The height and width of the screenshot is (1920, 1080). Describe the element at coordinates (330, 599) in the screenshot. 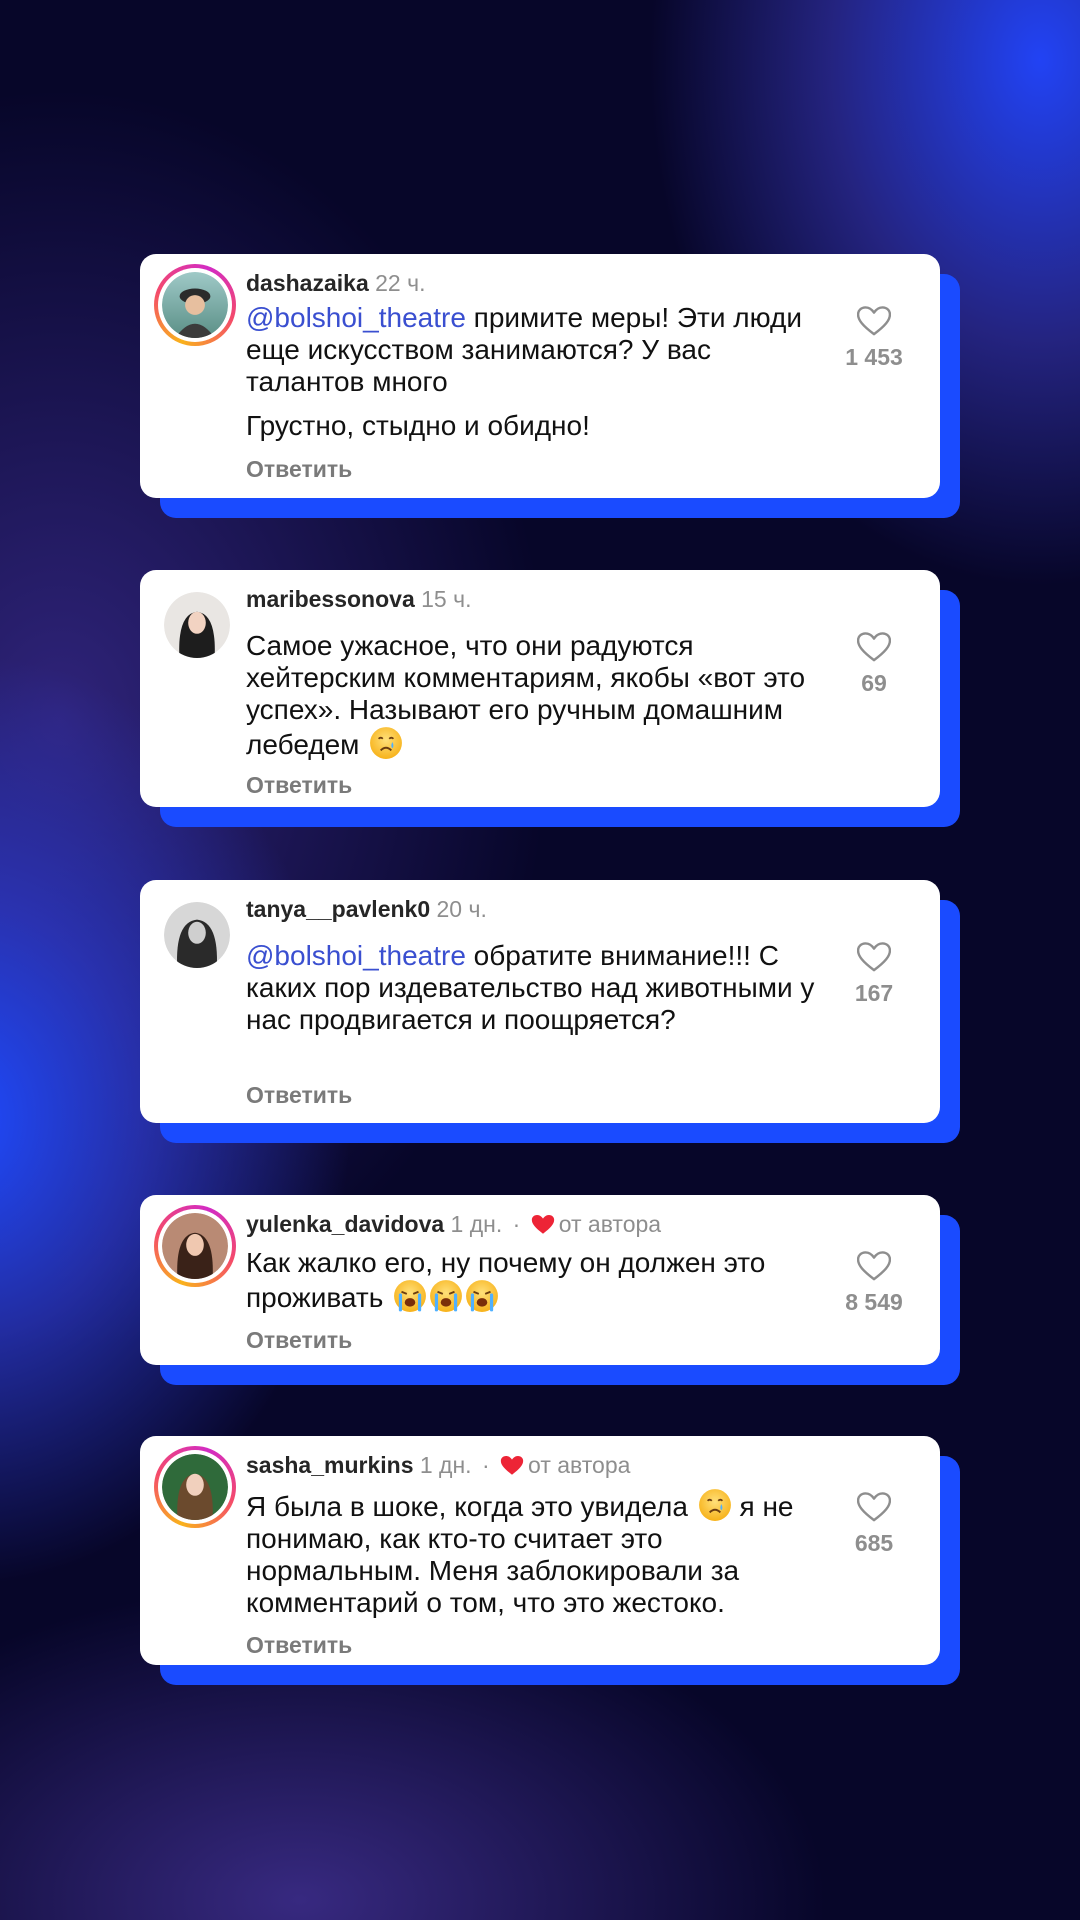

I see `username: maribessonova` at that location.